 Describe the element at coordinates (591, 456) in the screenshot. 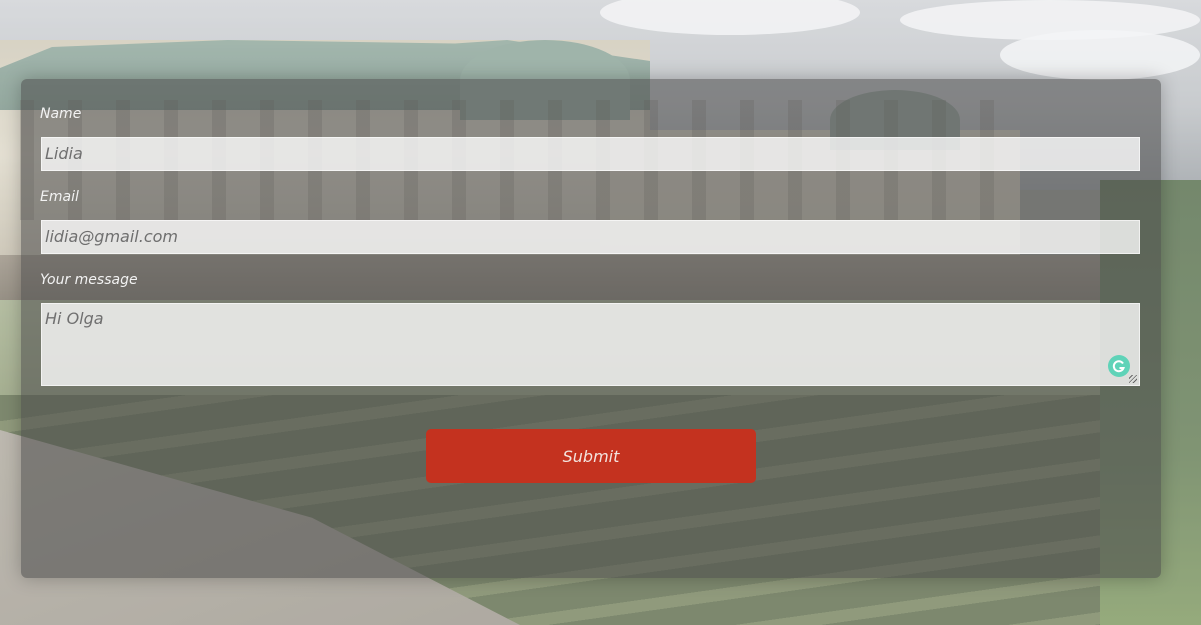

I see `submit-button: Submit` at that location.